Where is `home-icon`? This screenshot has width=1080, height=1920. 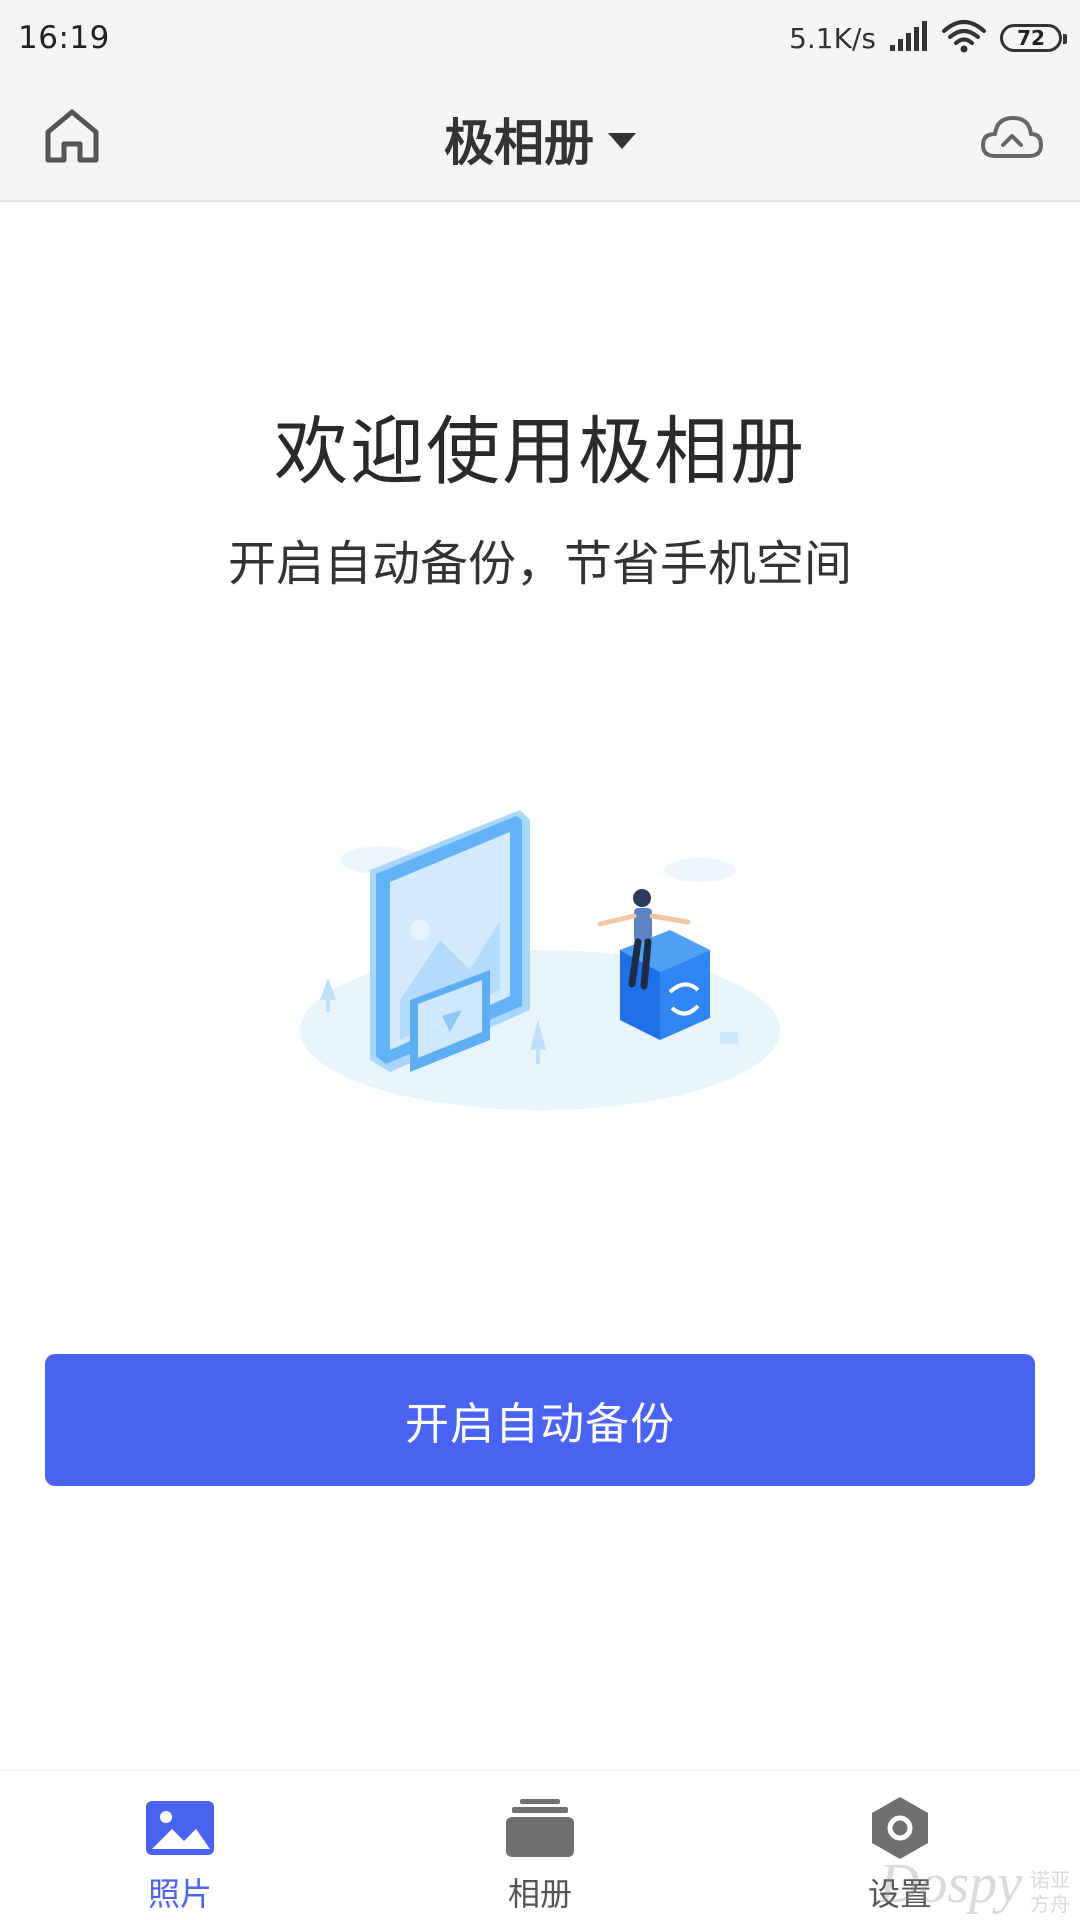
home-icon is located at coordinates (72, 138).